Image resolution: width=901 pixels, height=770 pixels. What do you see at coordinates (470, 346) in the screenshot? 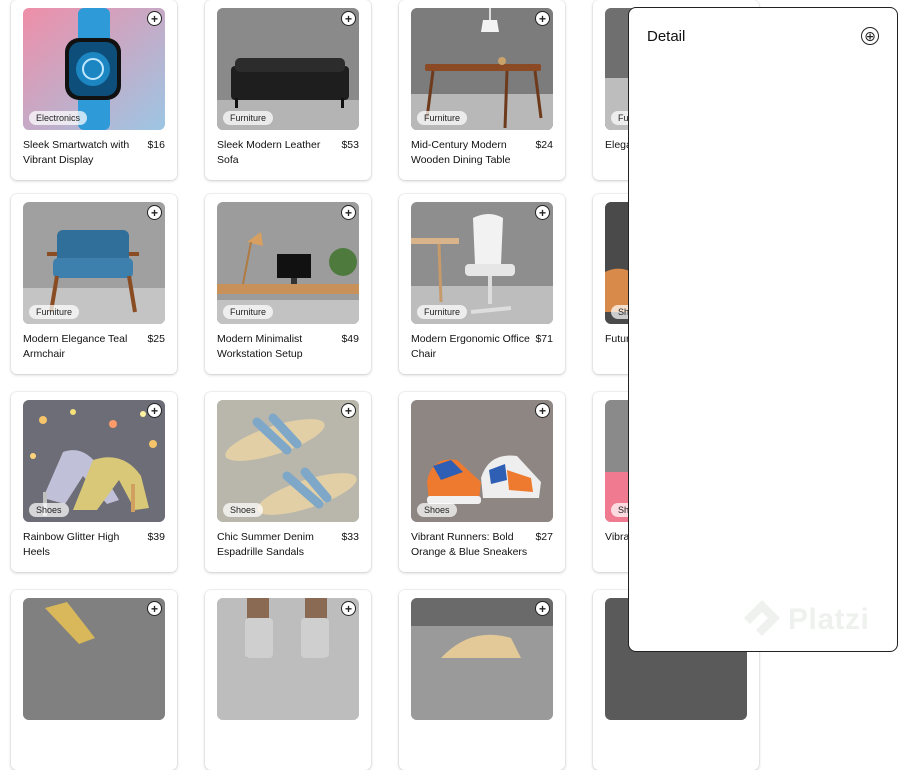
I see `product-title: Modern Ergonomic Office Chair` at bounding box center [470, 346].